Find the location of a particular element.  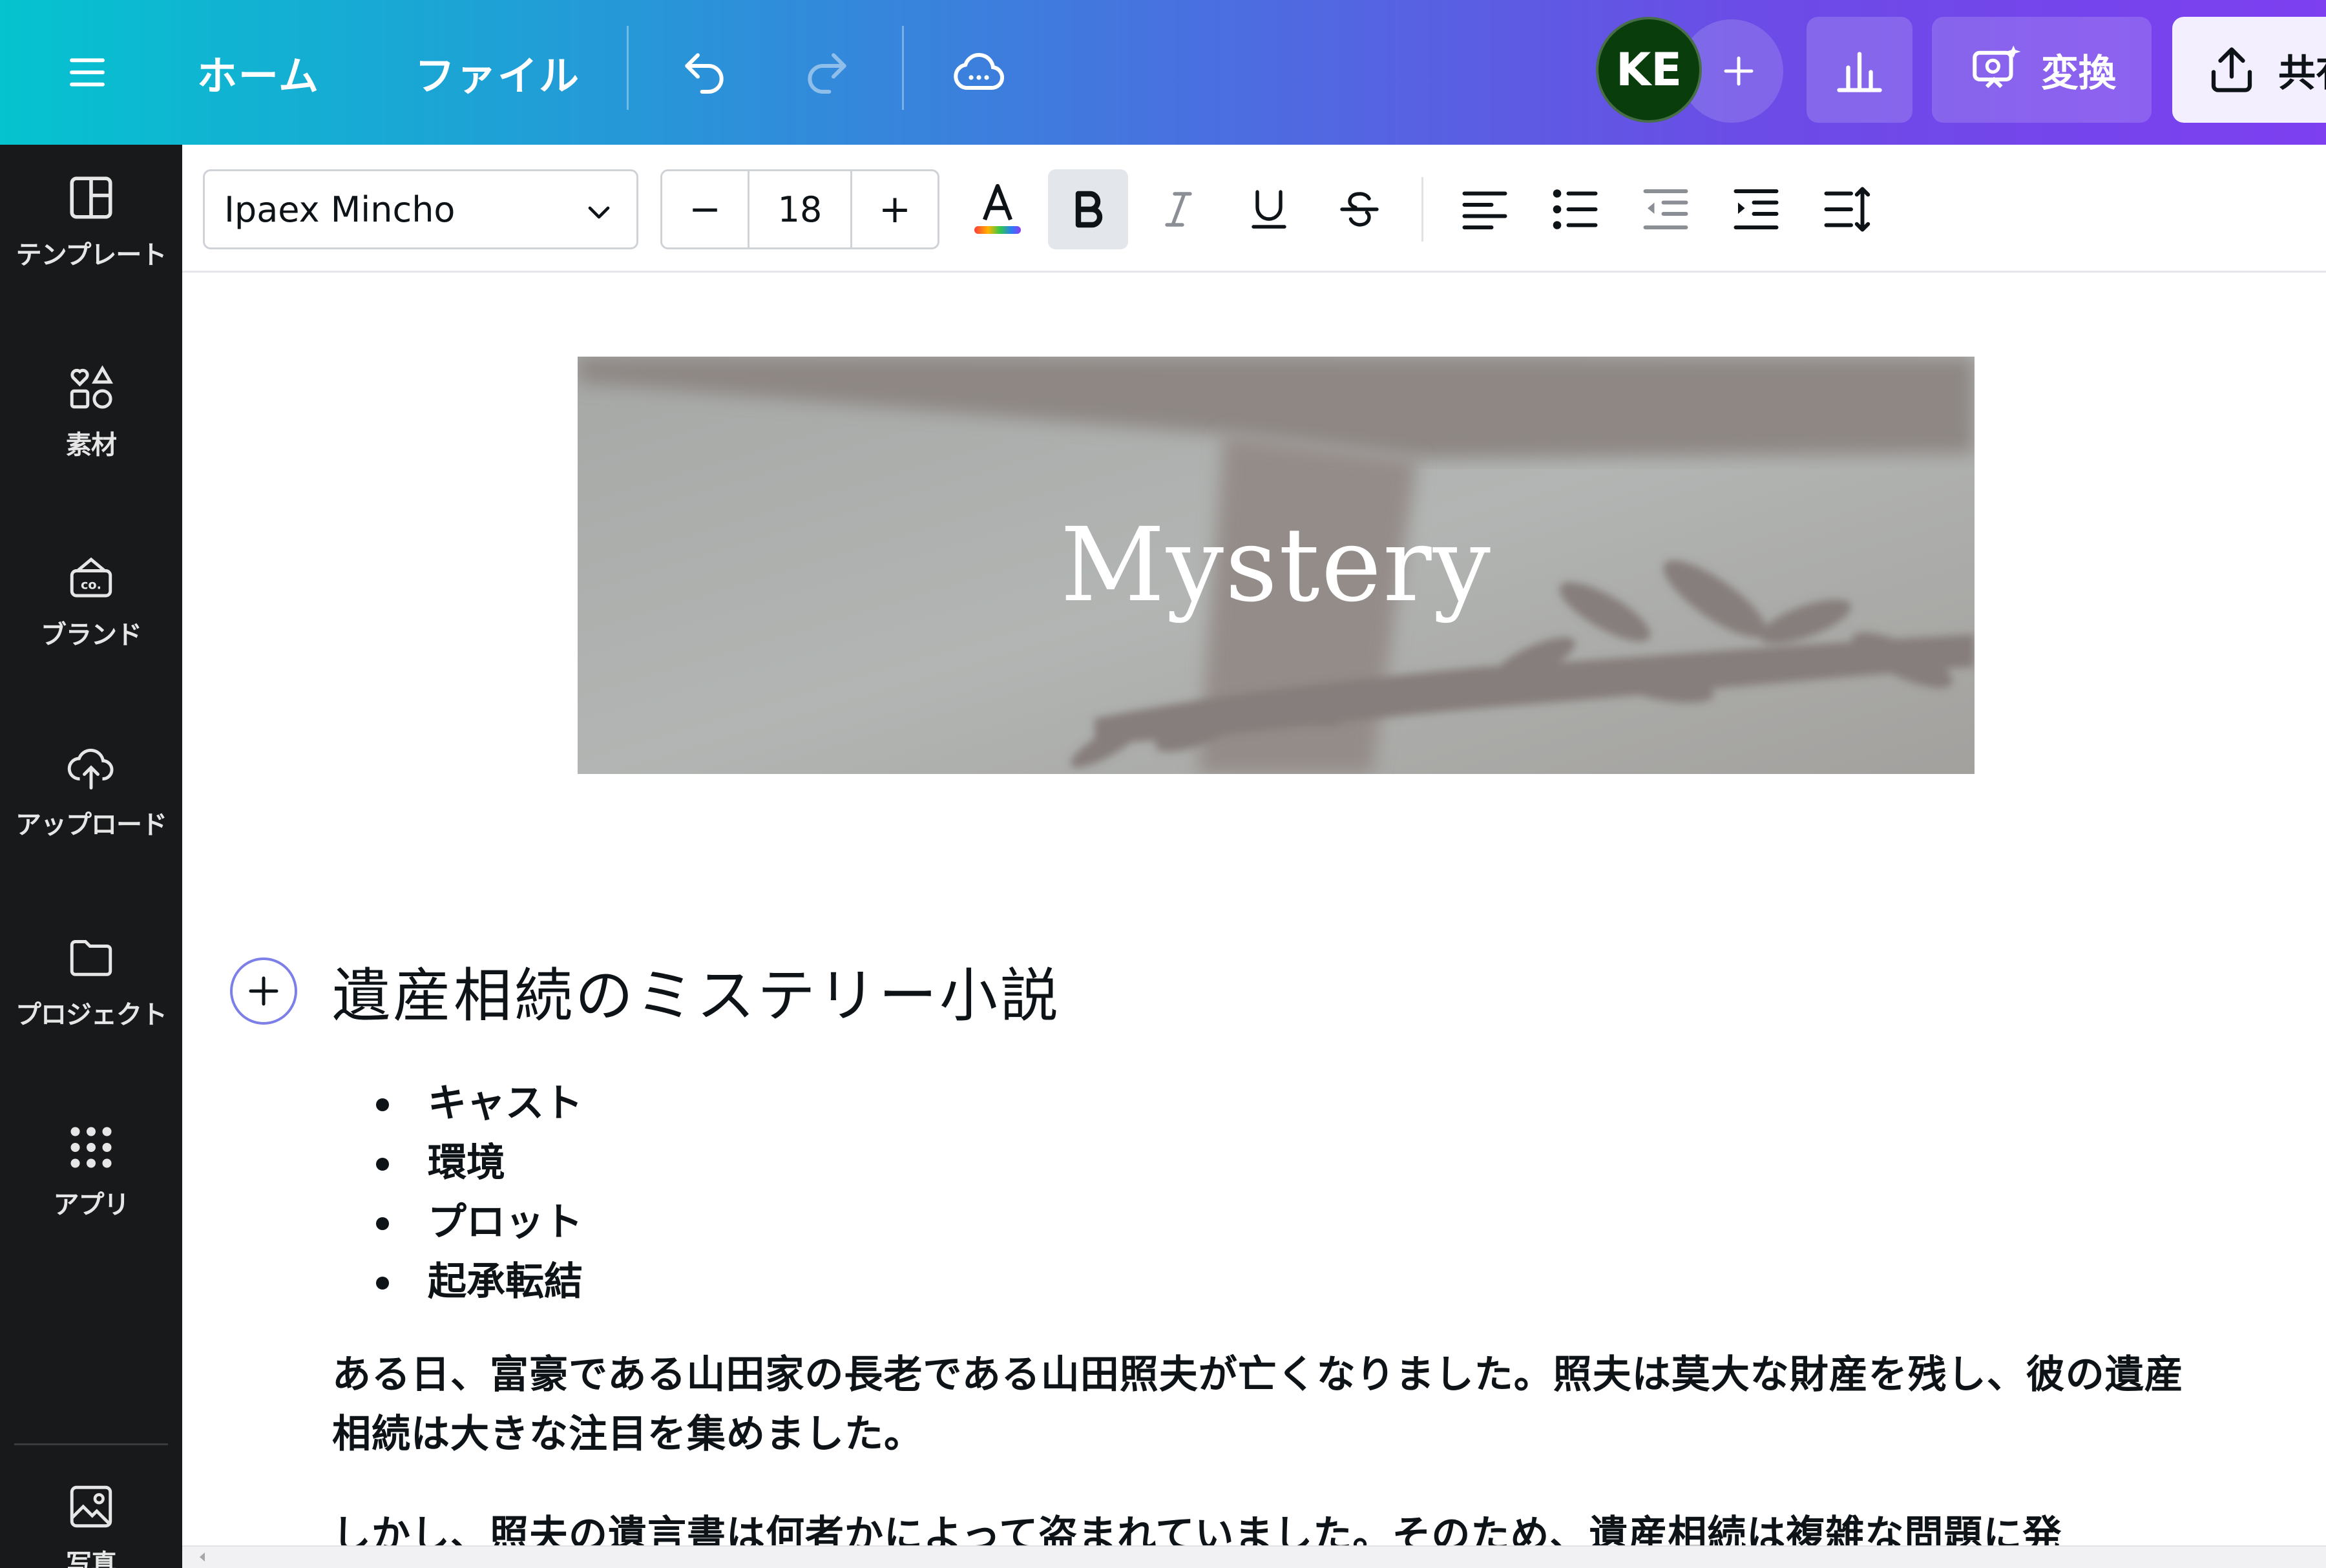

underline-button is located at coordinates (1269, 209).